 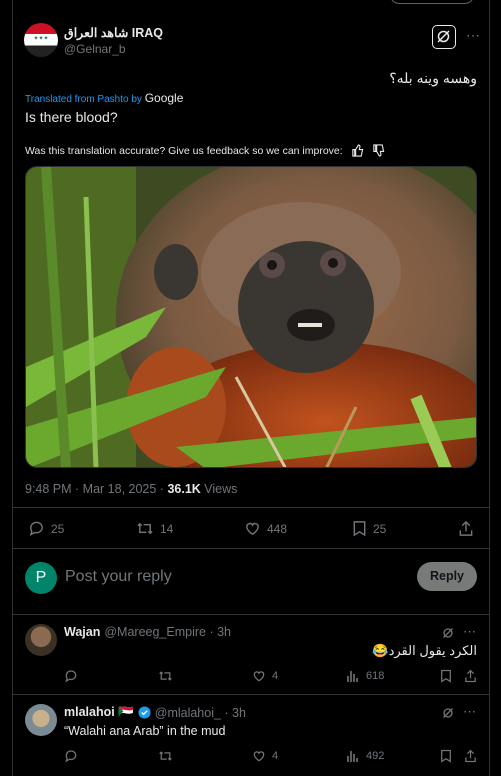 I want to click on reply-text: الكرد يقول القرد😂, so click(x=424, y=650).